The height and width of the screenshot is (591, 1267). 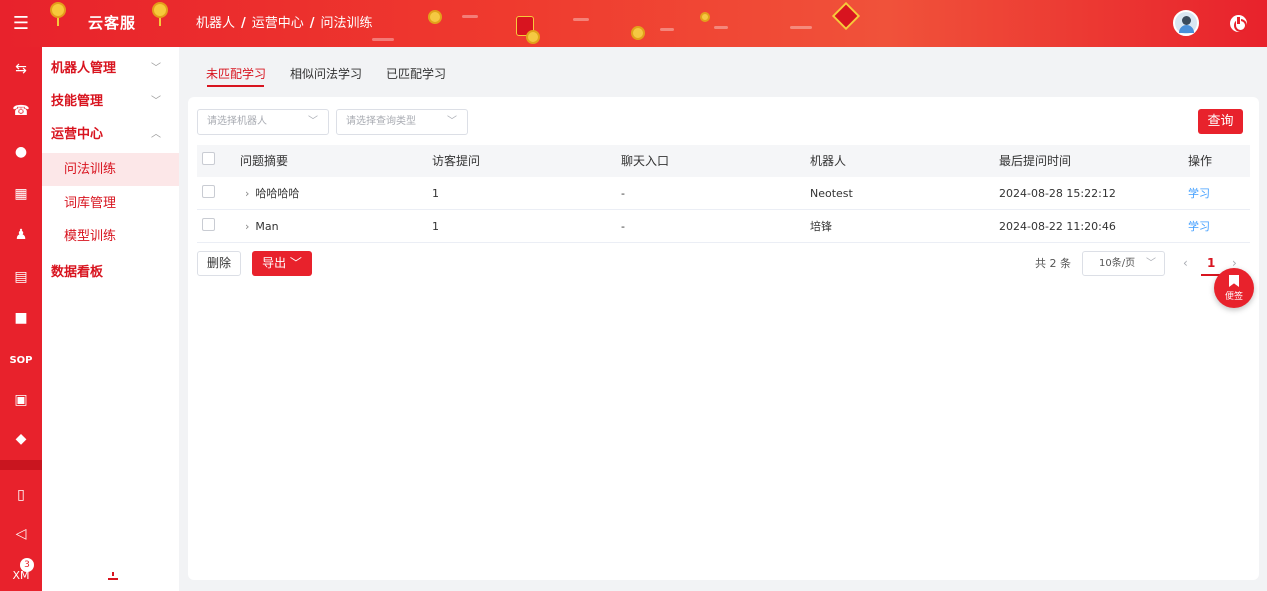 What do you see at coordinates (1053, 263) in the screenshot?
I see `total-count: 共 2 条` at bounding box center [1053, 263].